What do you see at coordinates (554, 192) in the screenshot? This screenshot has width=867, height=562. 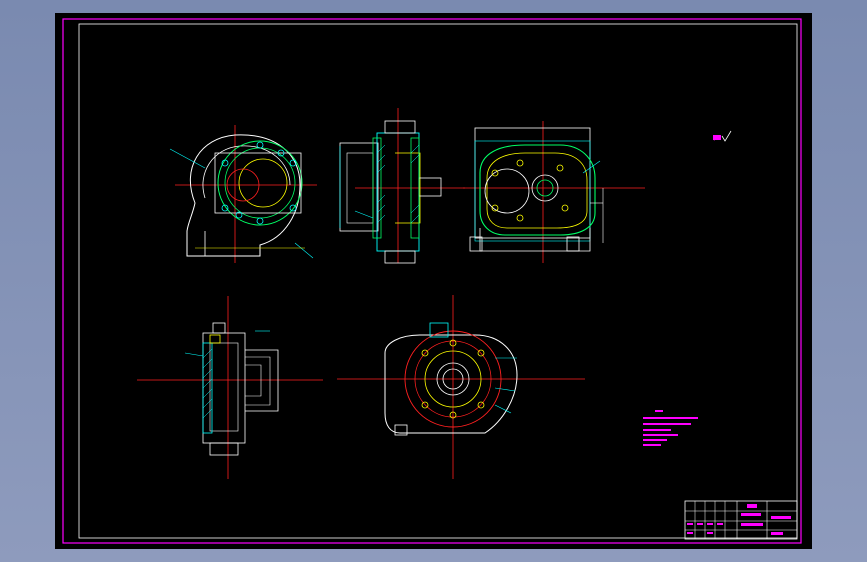 I see `view-rear-top-right` at bounding box center [554, 192].